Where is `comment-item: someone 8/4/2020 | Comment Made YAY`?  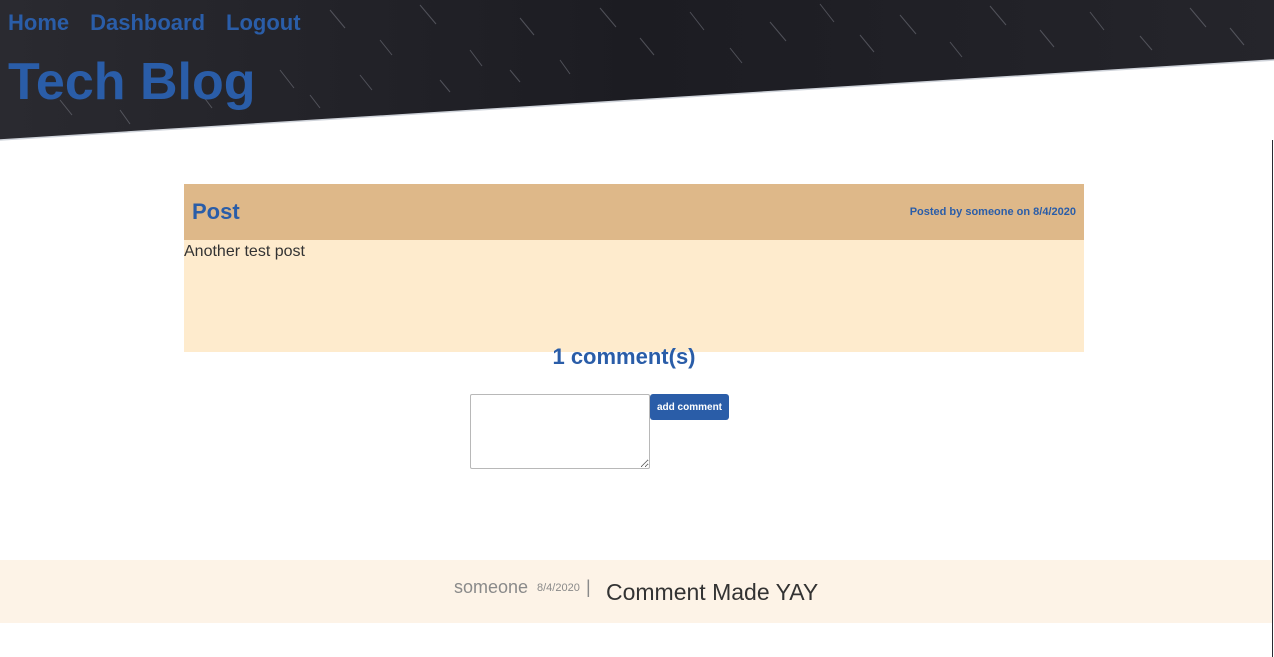 comment-item: someone 8/4/2020 | Comment Made YAY is located at coordinates (636, 591).